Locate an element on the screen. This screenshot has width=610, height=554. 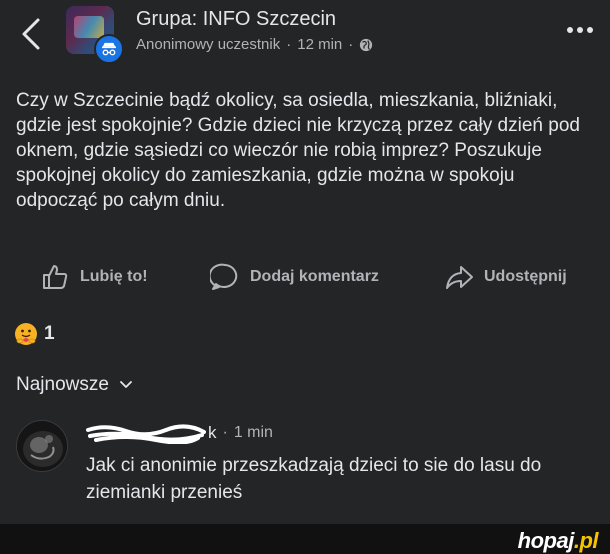
like-label: Lubię to! is located at coordinates (114, 276).